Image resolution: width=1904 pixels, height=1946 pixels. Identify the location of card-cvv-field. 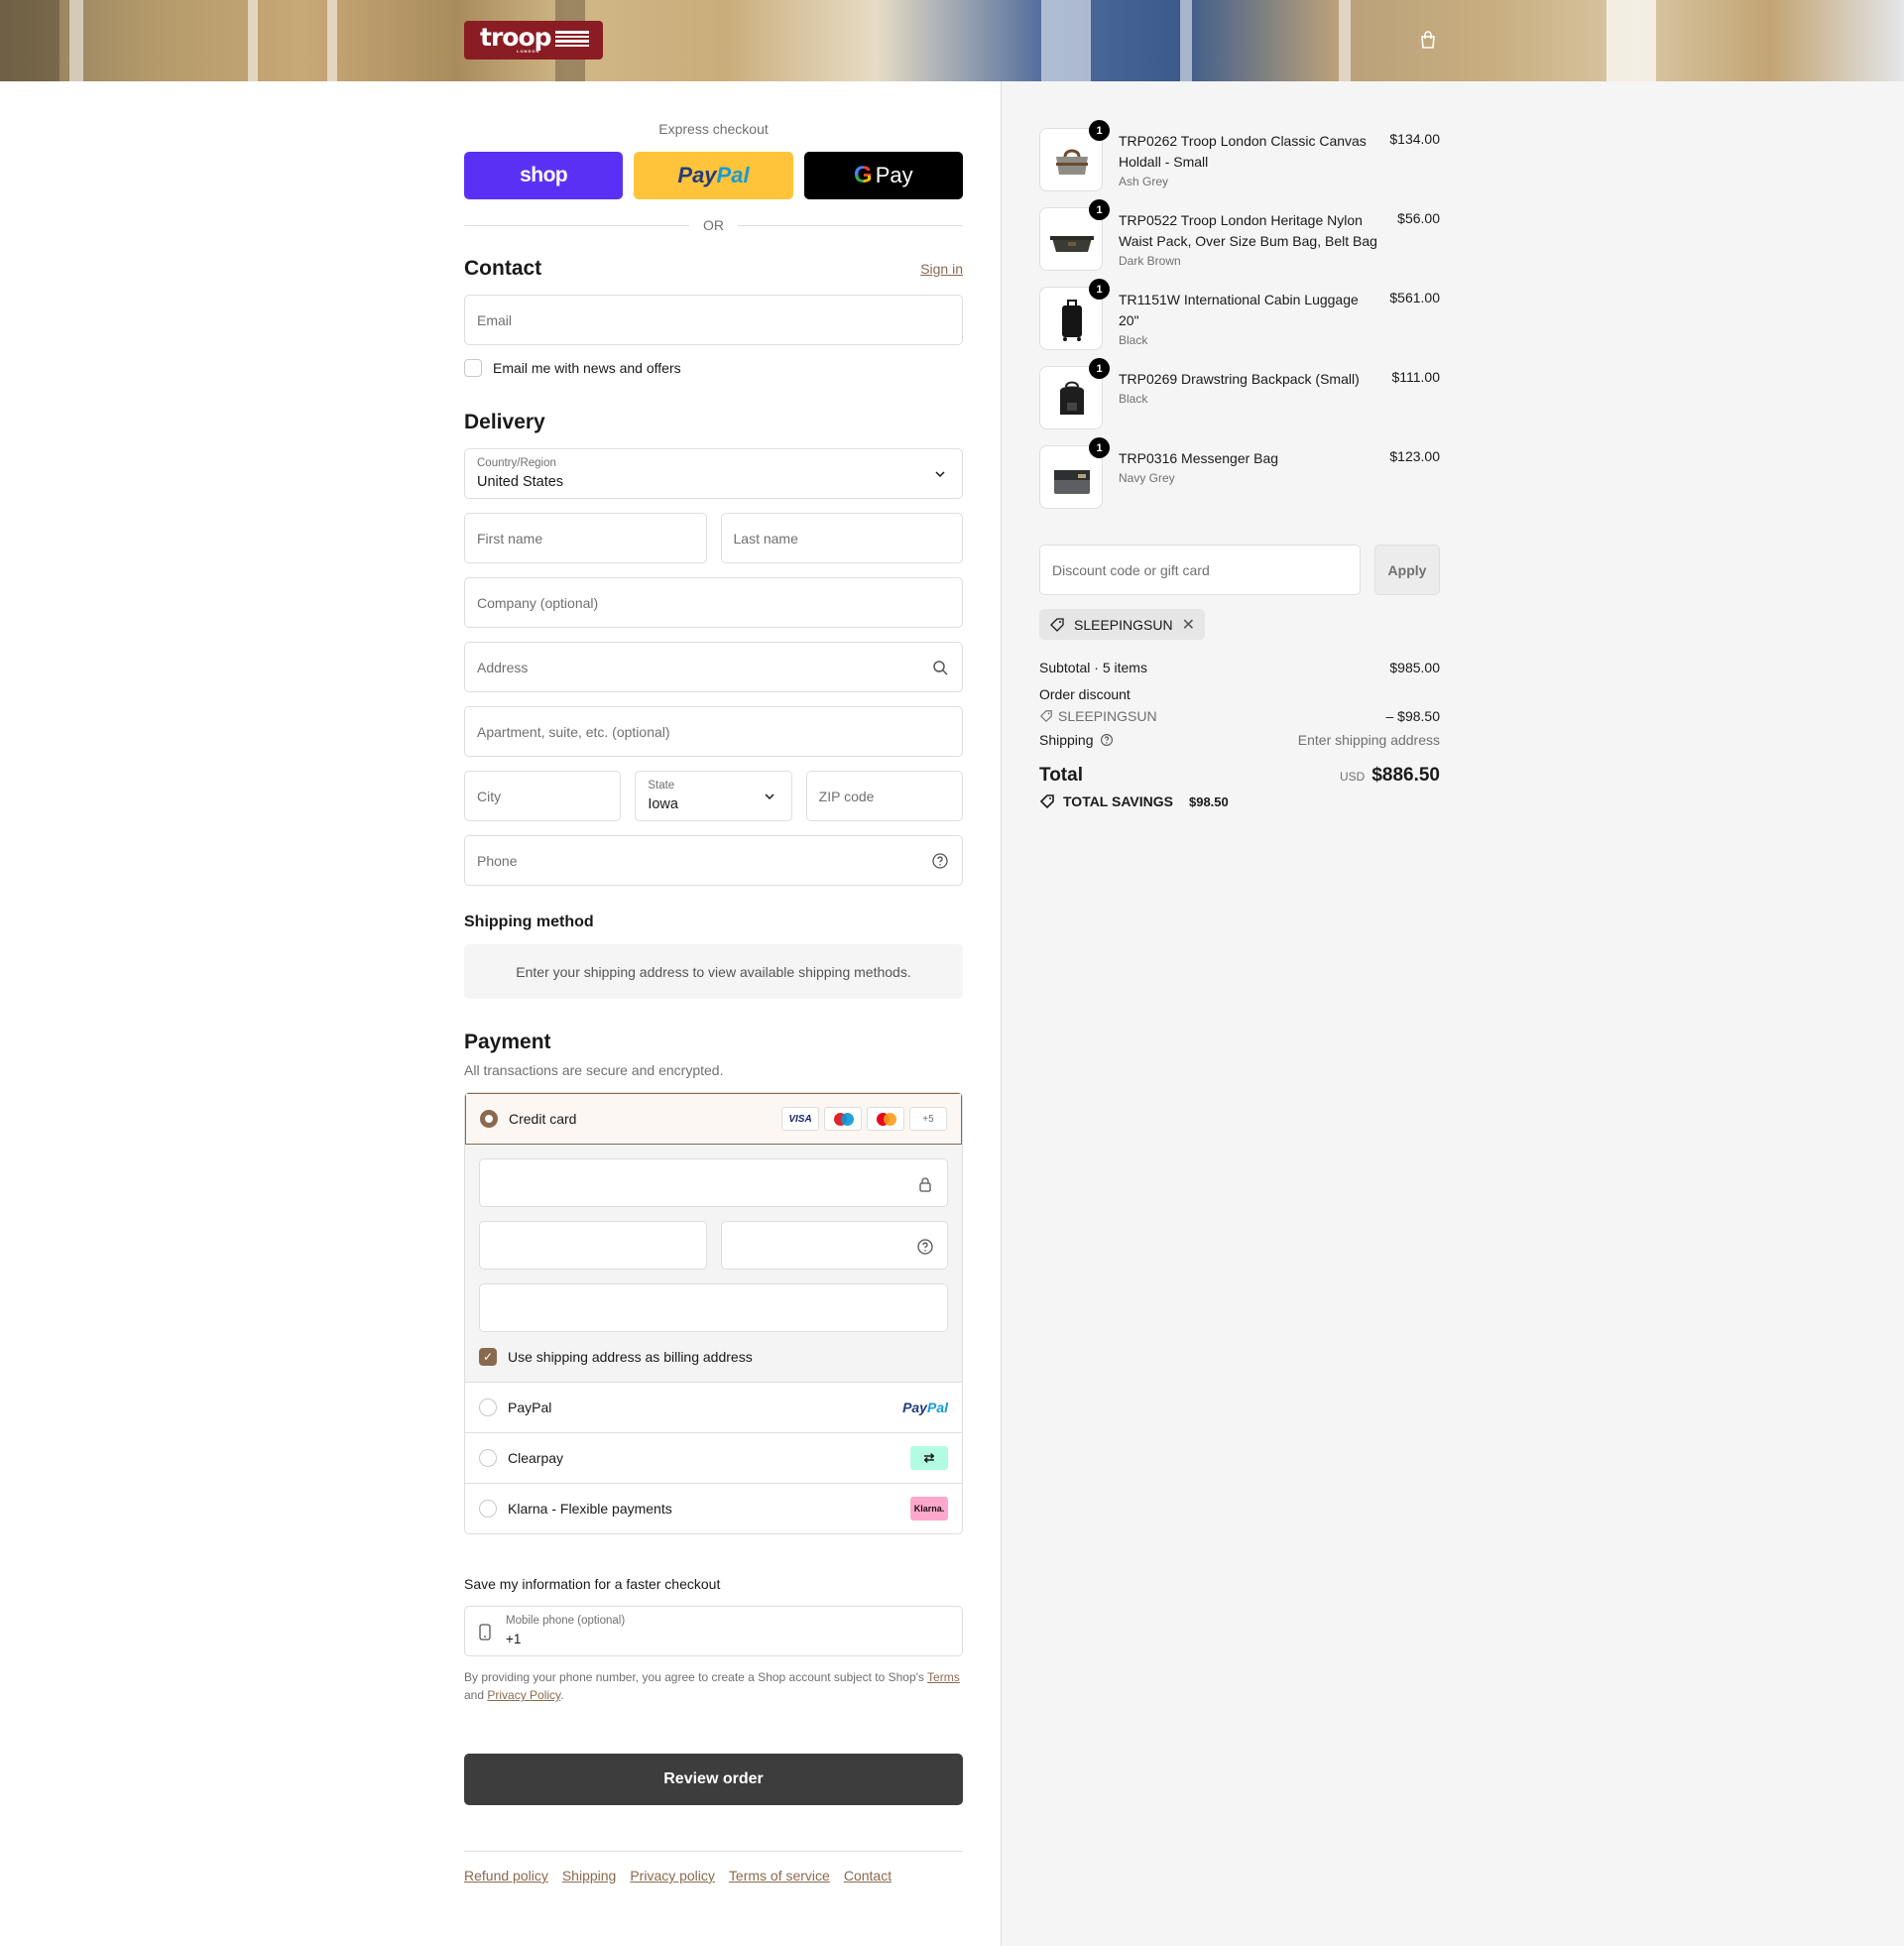
(834, 1245).